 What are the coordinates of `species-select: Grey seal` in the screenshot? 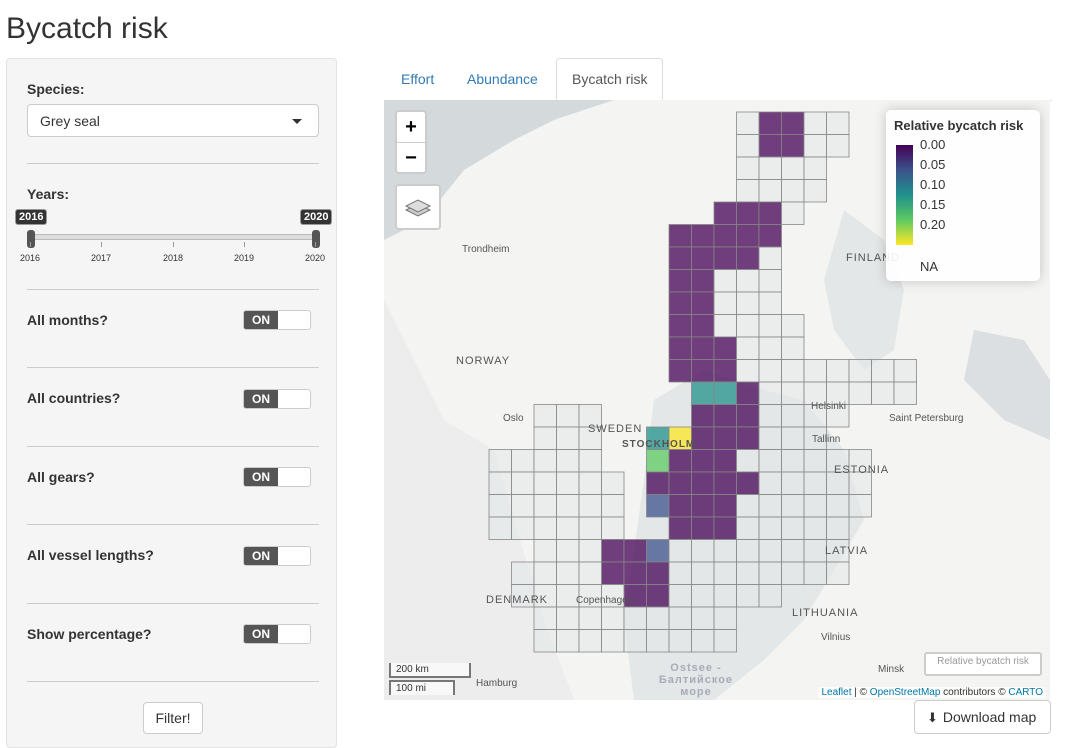 It's located at (173, 120).